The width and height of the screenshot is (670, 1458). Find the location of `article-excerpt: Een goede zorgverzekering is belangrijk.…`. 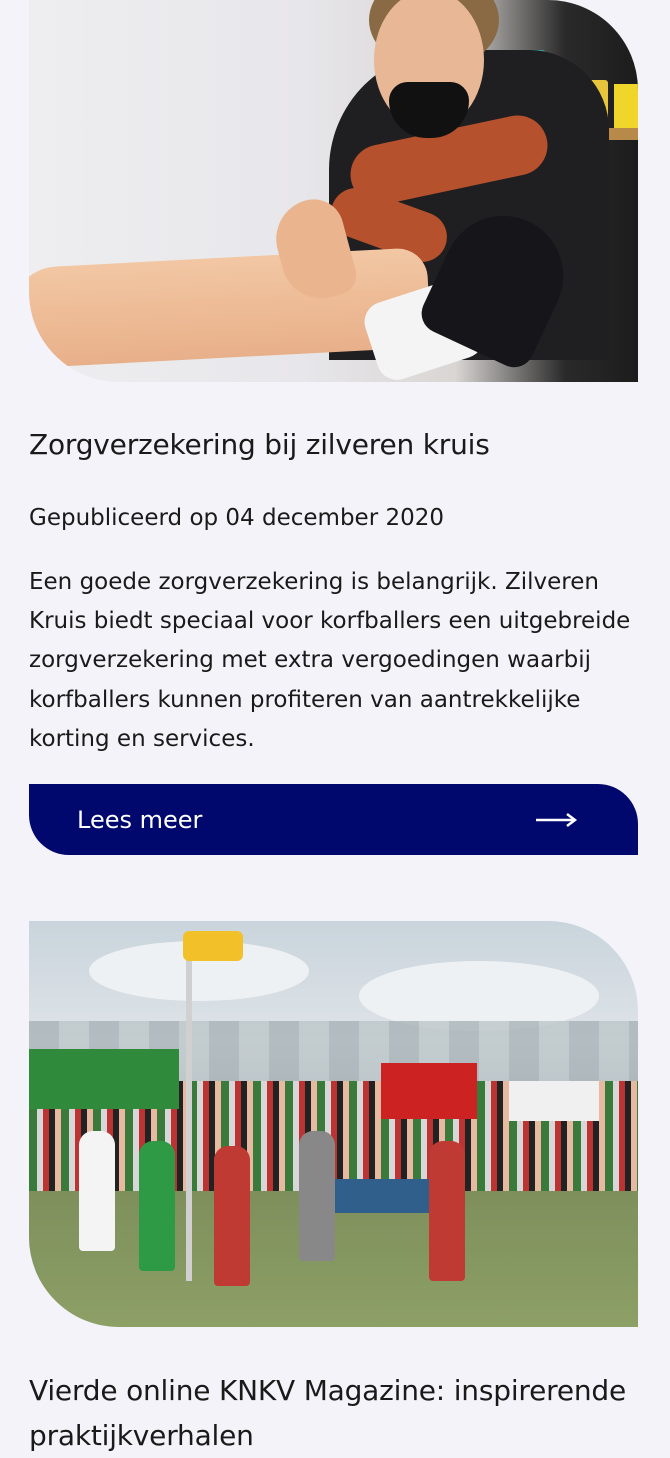

article-excerpt: Een goede zorgverzekering is belangrijk.… is located at coordinates (330, 660).